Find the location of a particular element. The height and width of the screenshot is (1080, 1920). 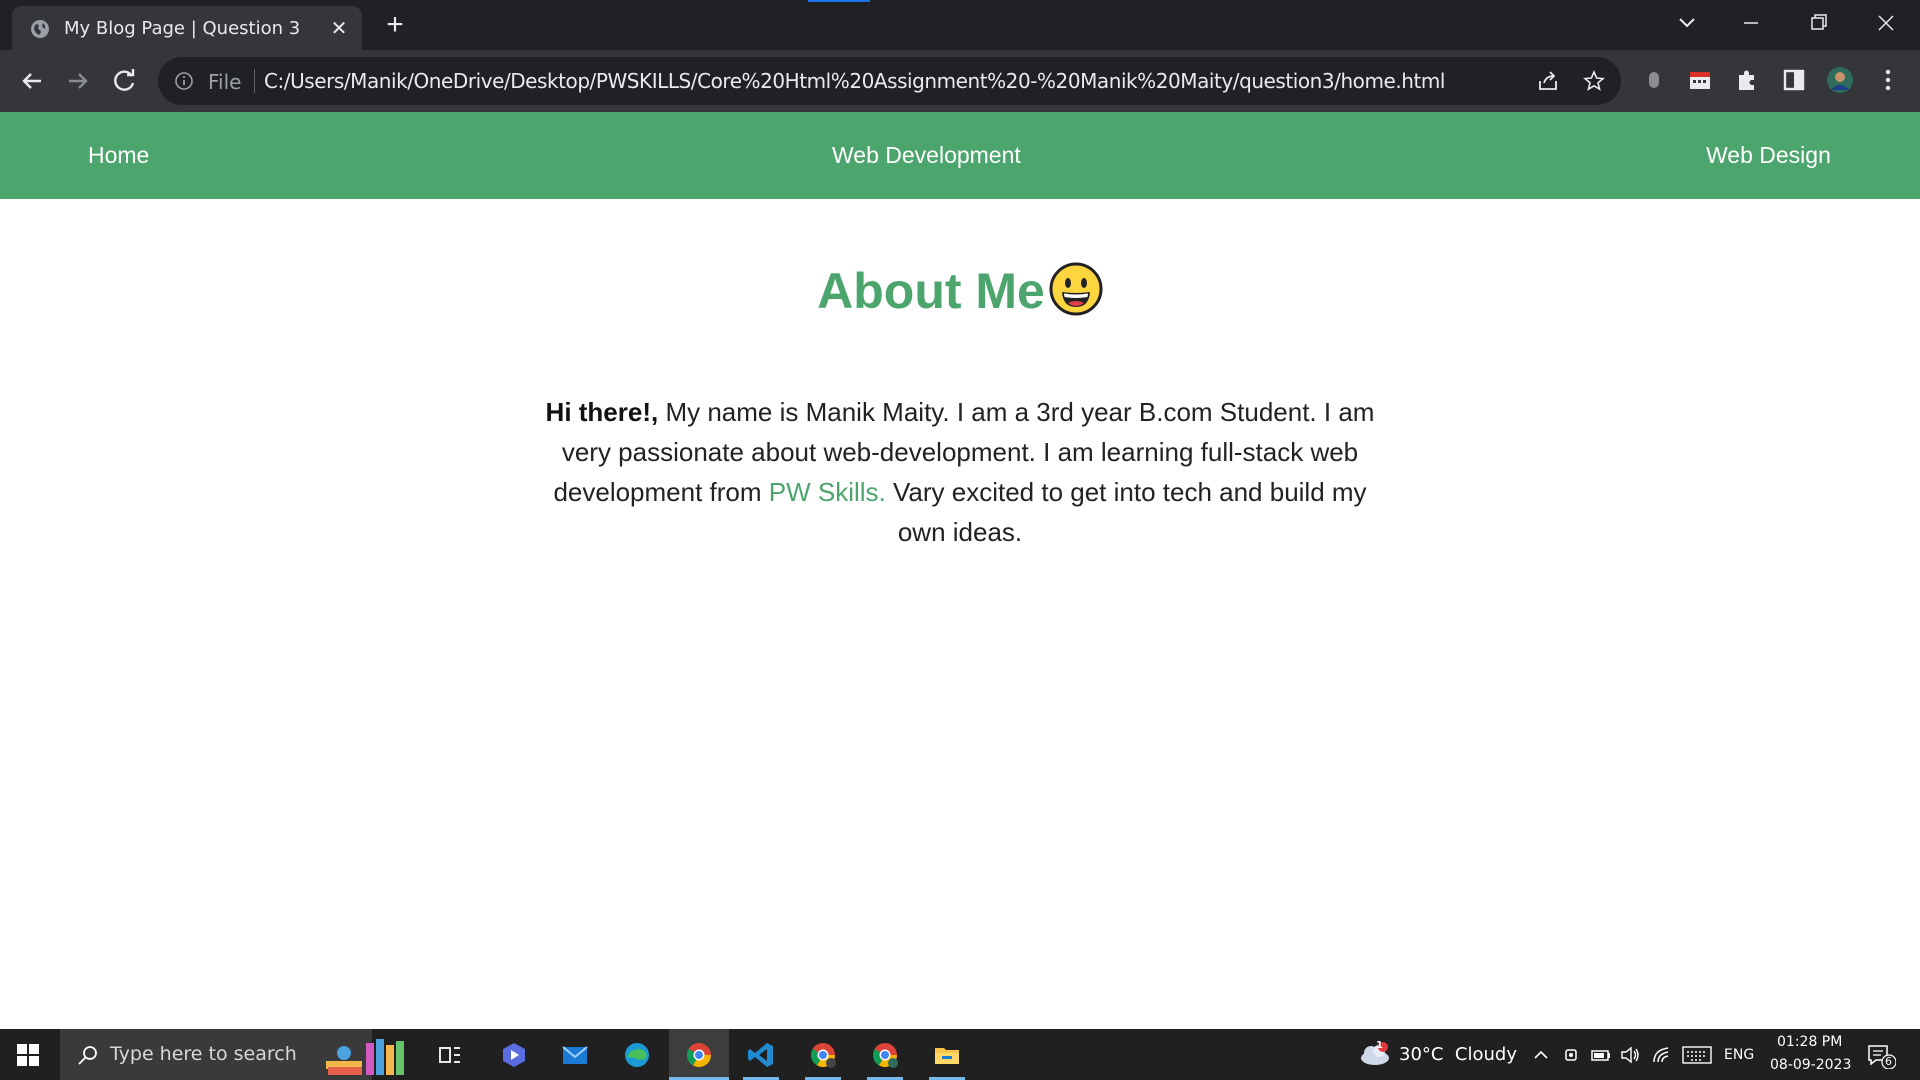

file-label: File is located at coordinates (225, 82).